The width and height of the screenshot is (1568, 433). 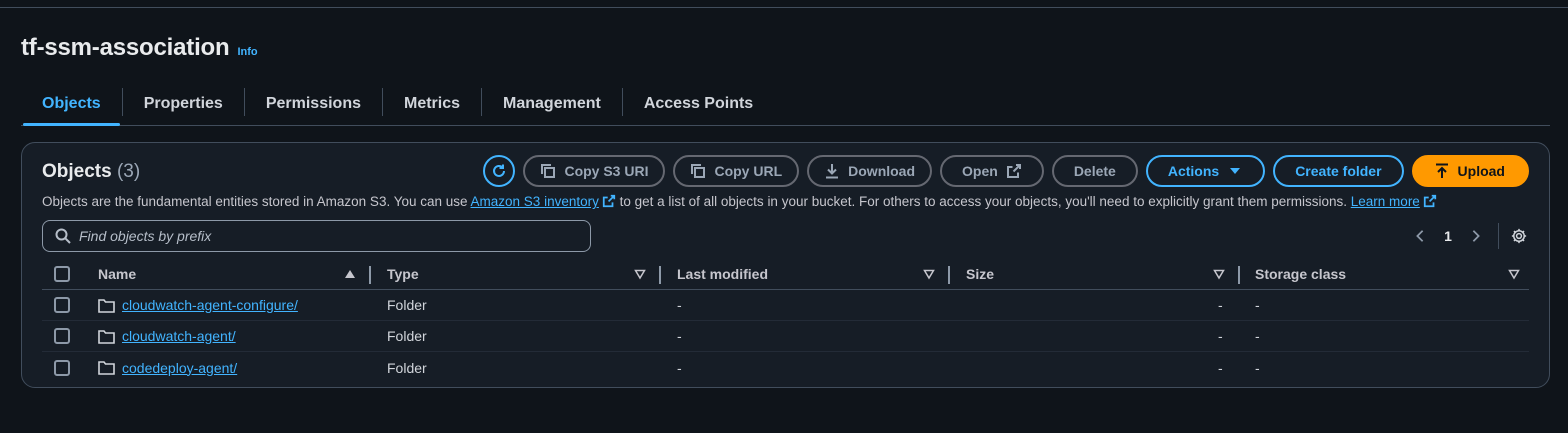 What do you see at coordinates (63, 236) in the screenshot?
I see `search-icon` at bounding box center [63, 236].